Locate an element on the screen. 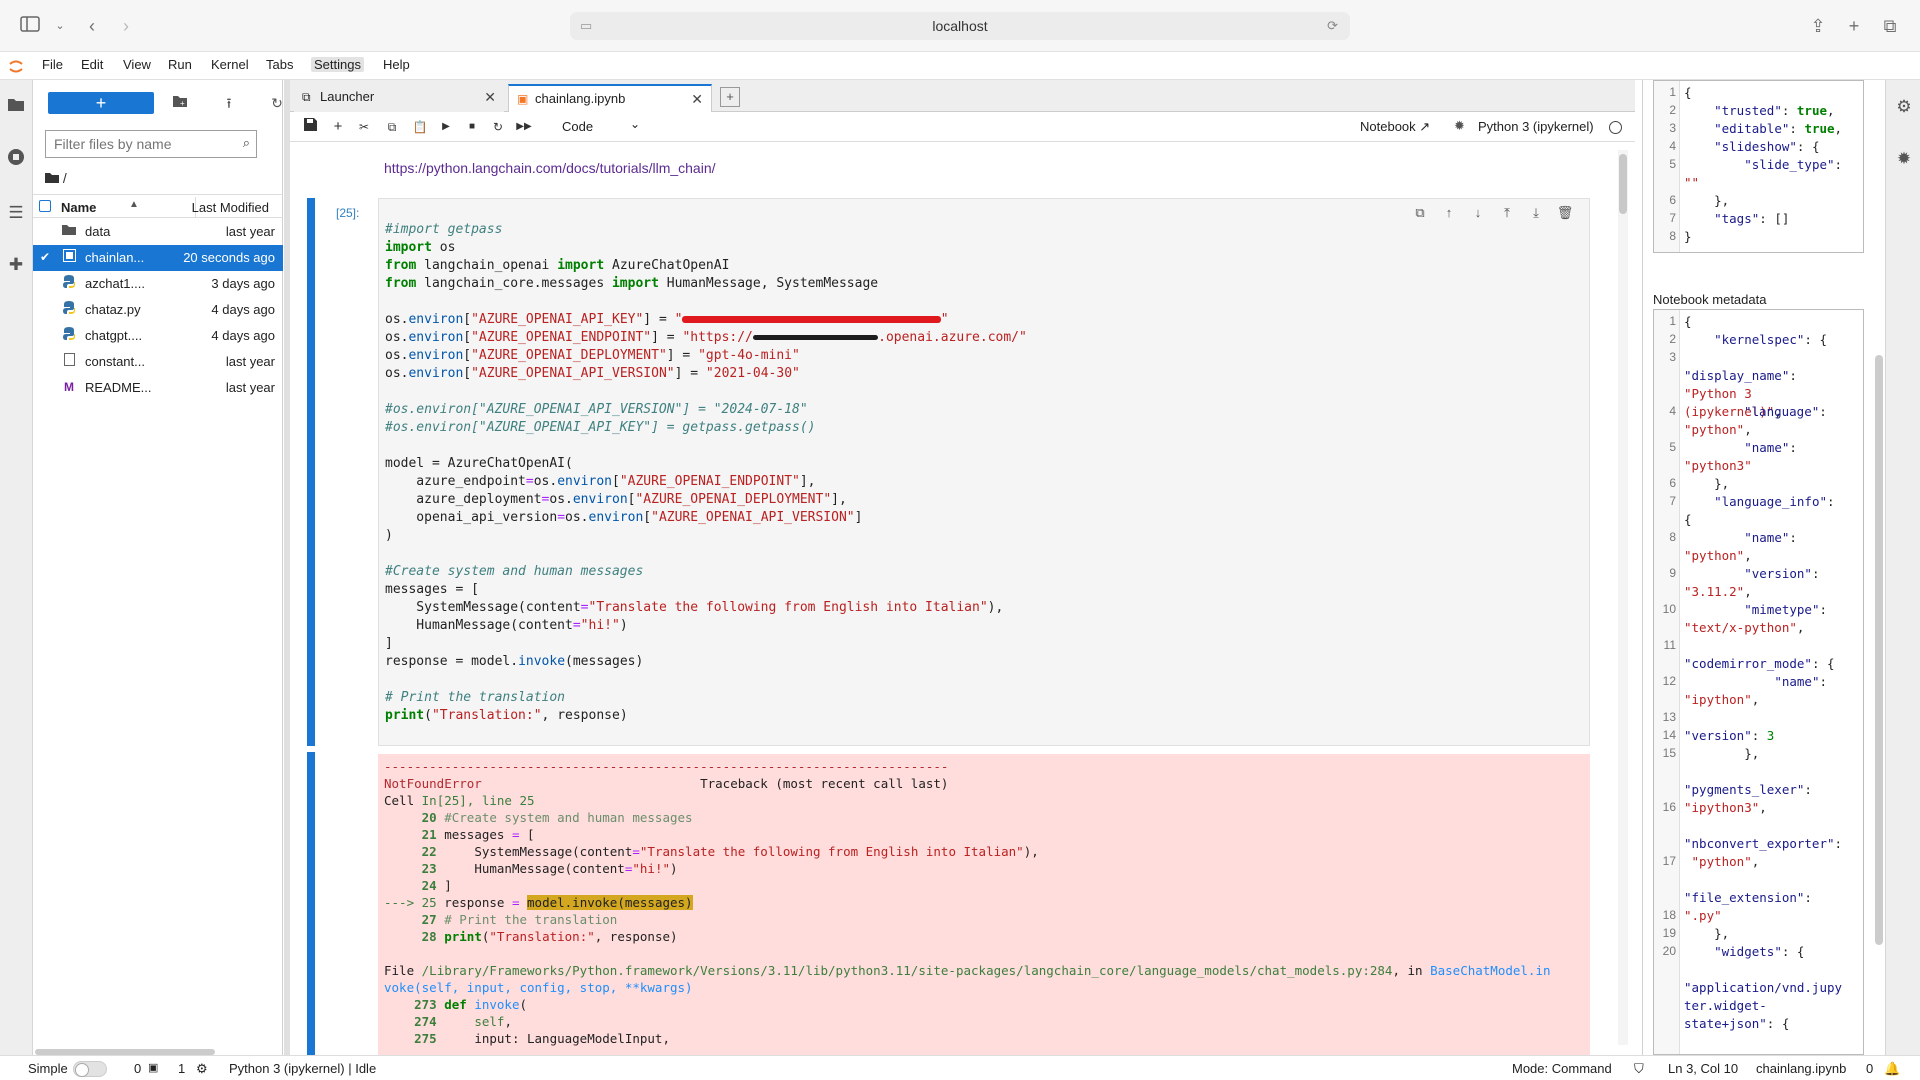 The image size is (1920, 1080). back-icon: ‹ is located at coordinates (92, 26).